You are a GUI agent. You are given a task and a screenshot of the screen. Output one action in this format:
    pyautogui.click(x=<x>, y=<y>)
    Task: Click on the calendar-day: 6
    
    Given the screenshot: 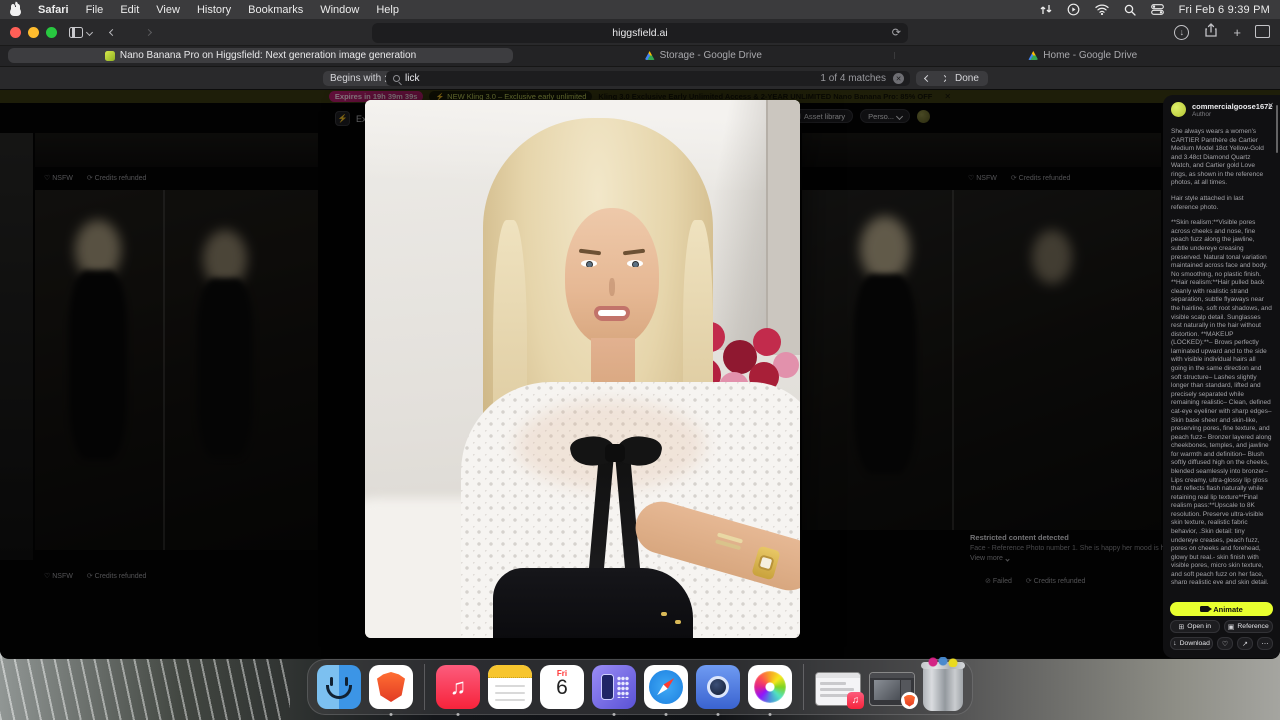 What is the action you would take?
    pyautogui.click(x=562, y=687)
    